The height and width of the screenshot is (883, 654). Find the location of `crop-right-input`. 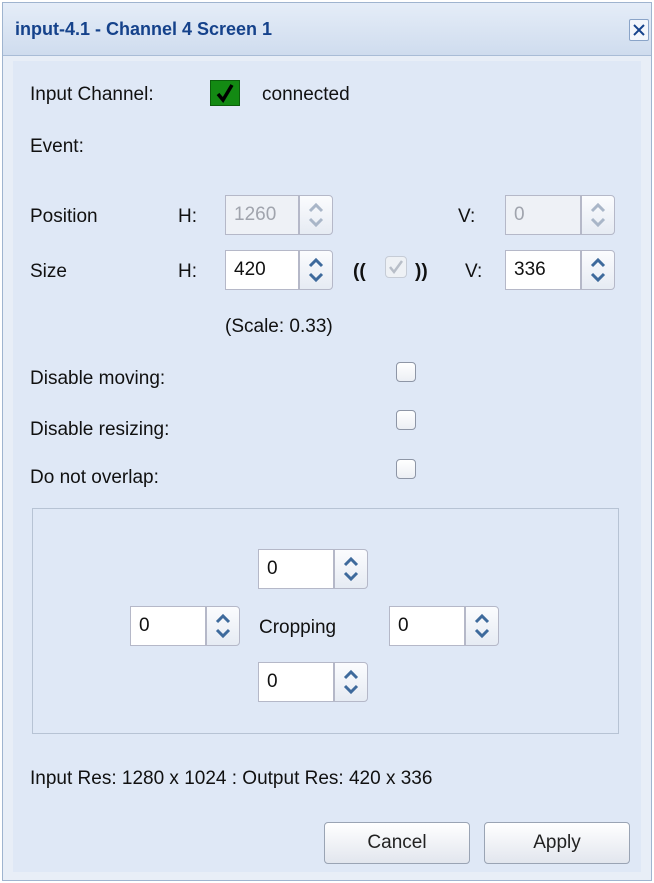

crop-right-input is located at coordinates (428, 626).